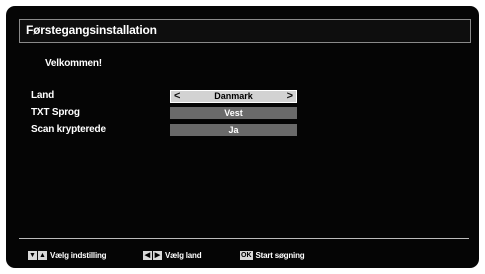  I want to click on arrow-left-icon: <, so click(177, 96).